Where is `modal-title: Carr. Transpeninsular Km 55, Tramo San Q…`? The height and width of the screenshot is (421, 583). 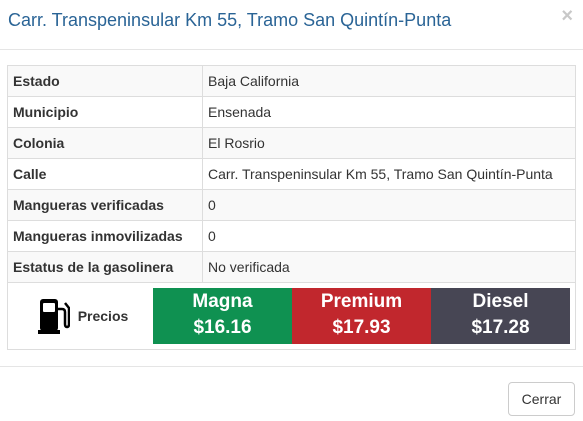 modal-title: Carr. Transpeninsular Km 55, Tramo San Q… is located at coordinates (230, 20).